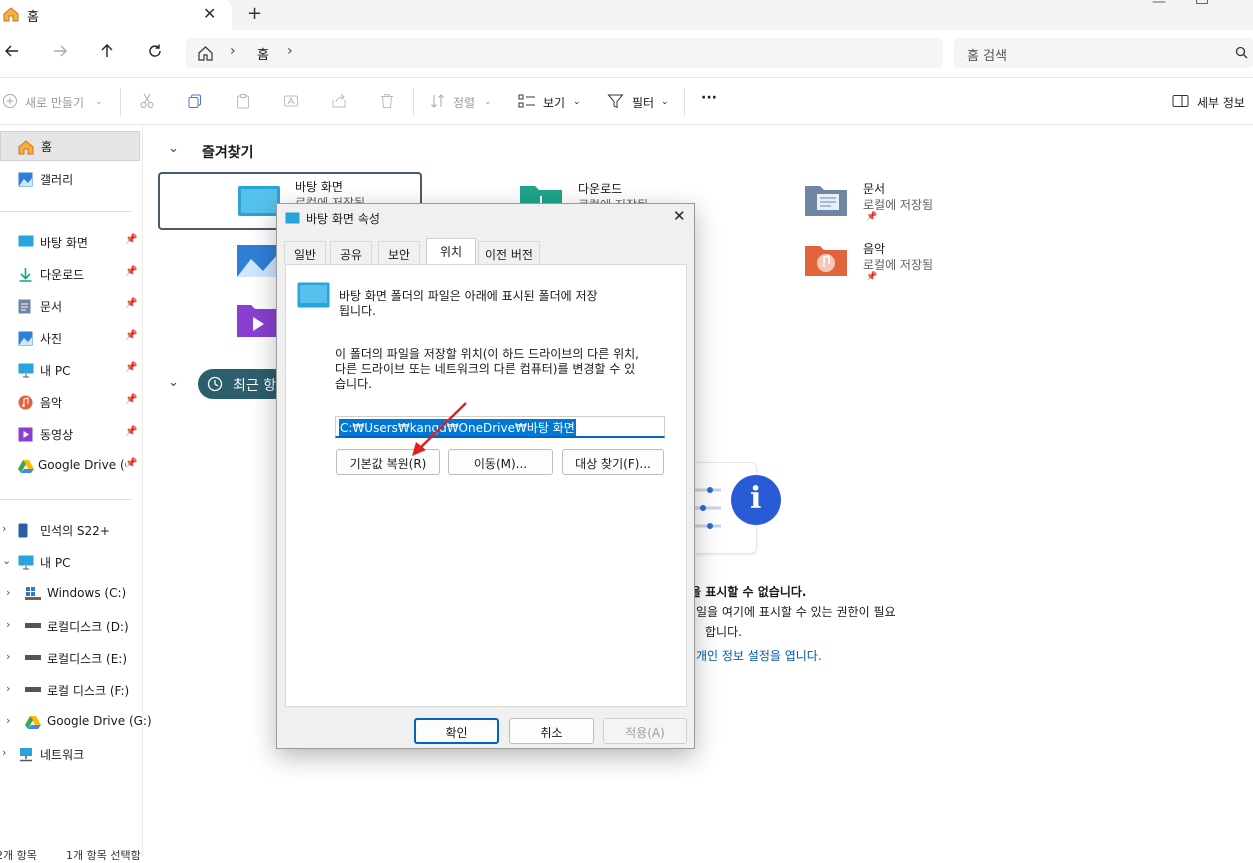 Image resolution: width=1253 pixels, height=863 pixels. What do you see at coordinates (291, 101) in the screenshot?
I see `rename-icon` at bounding box center [291, 101].